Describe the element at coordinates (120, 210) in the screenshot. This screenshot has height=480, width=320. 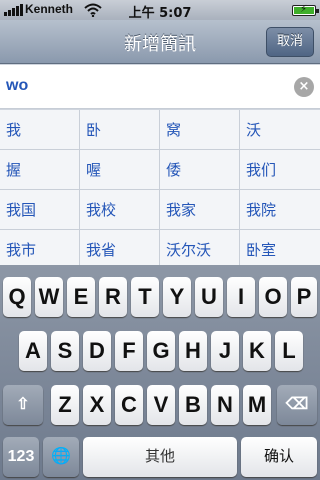
I see `candidate-item: 我校` at that location.